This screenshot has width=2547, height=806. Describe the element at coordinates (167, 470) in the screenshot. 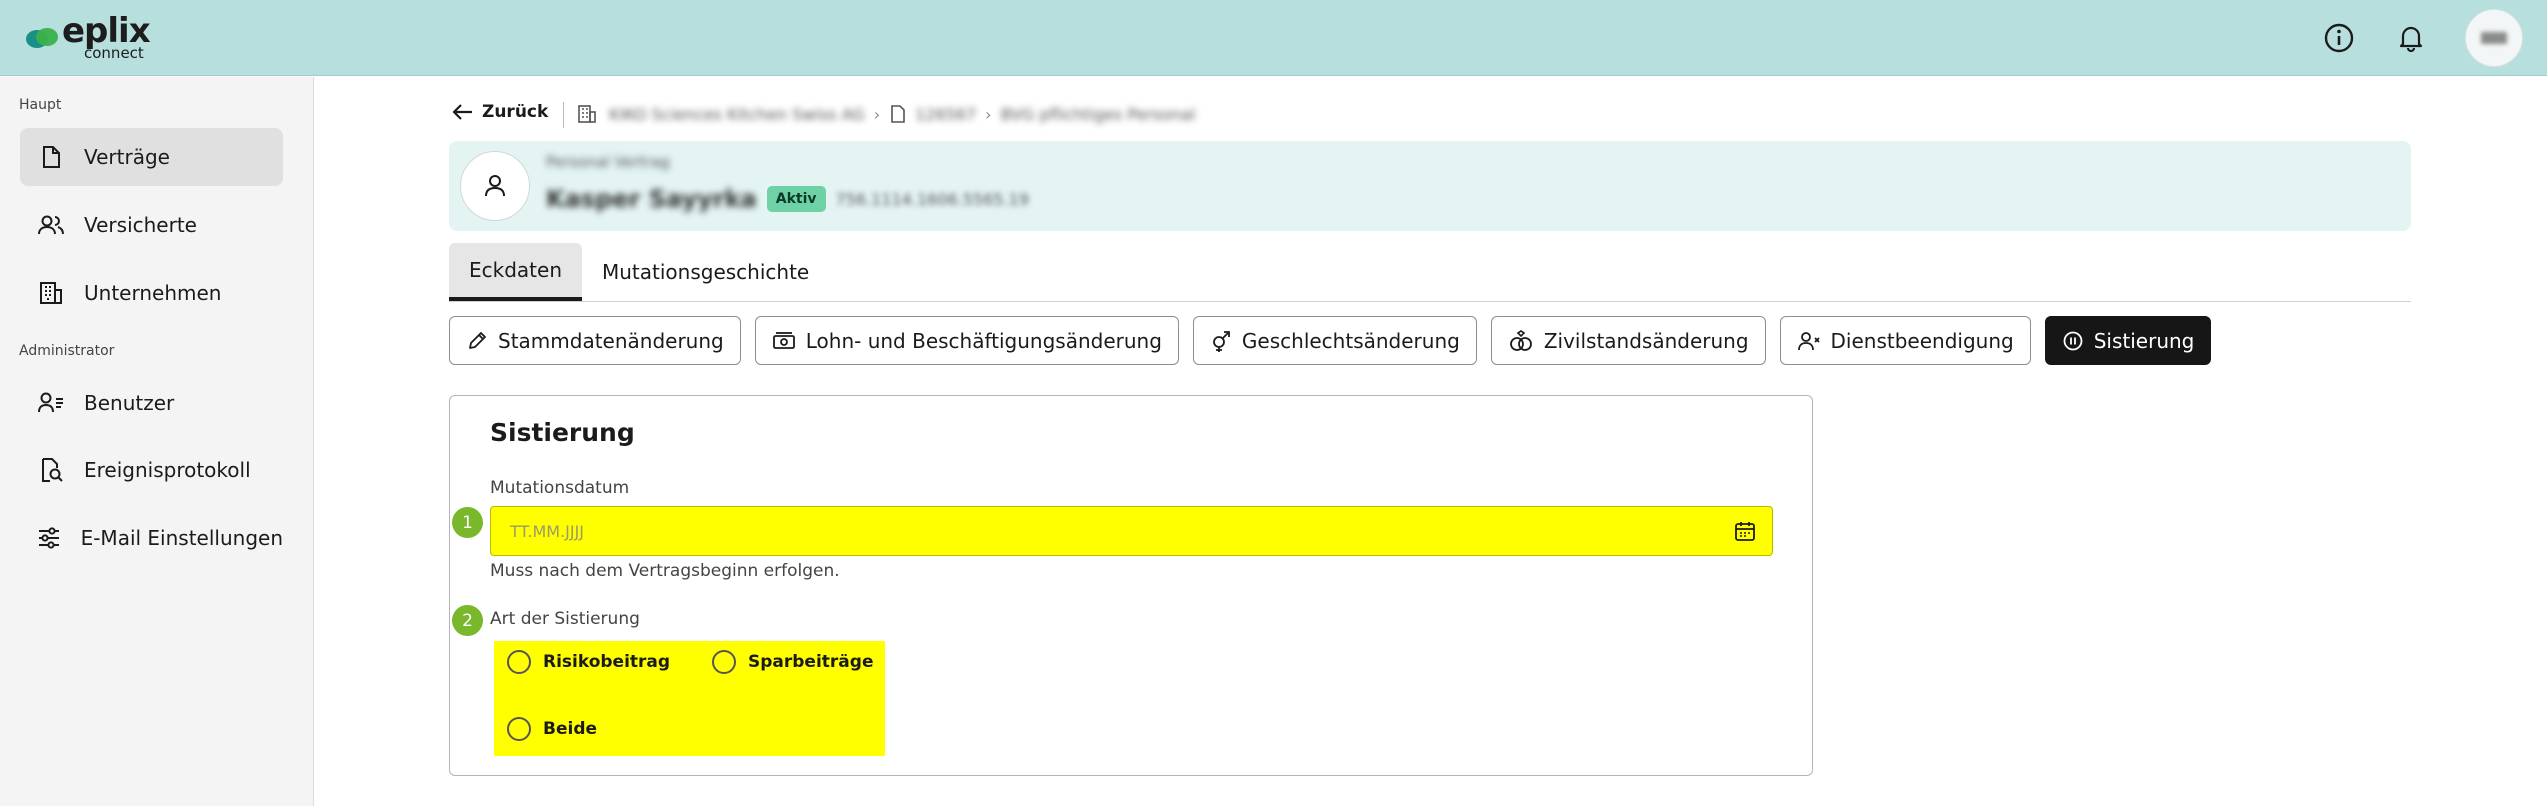

I see `sidebar-item-label: Ereignisprotokoll` at that location.